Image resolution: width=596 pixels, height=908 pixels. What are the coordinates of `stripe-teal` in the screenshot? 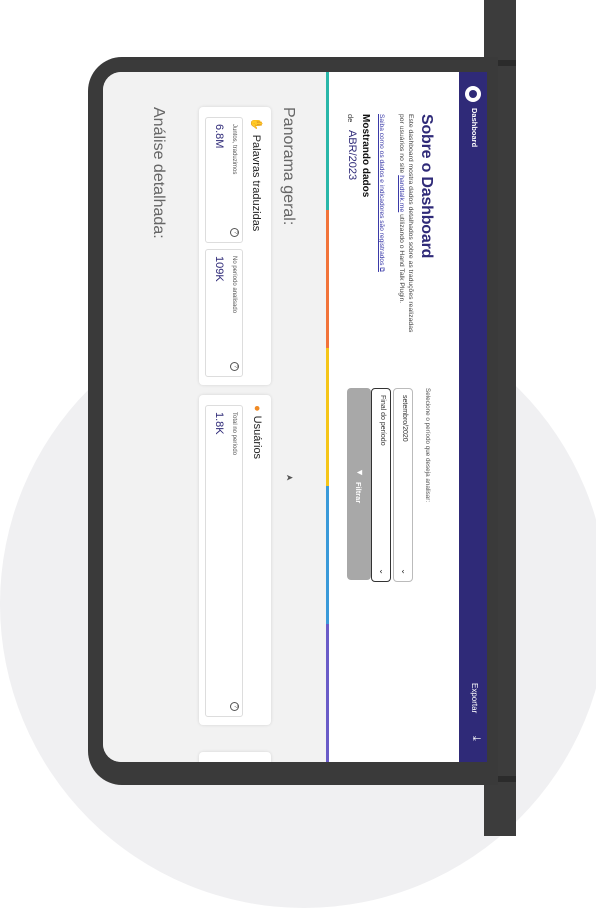 It's located at (327, 141).